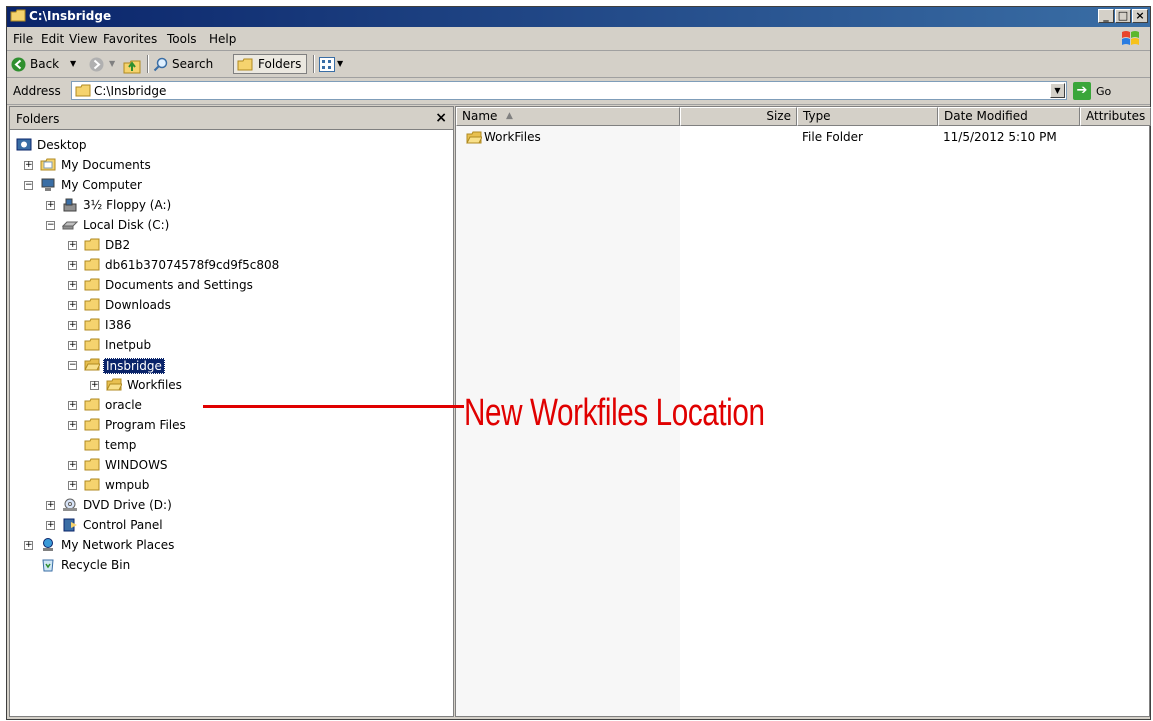 The height and width of the screenshot is (721, 1153). I want to click on sort-ascending-icon: ▲, so click(509, 116).